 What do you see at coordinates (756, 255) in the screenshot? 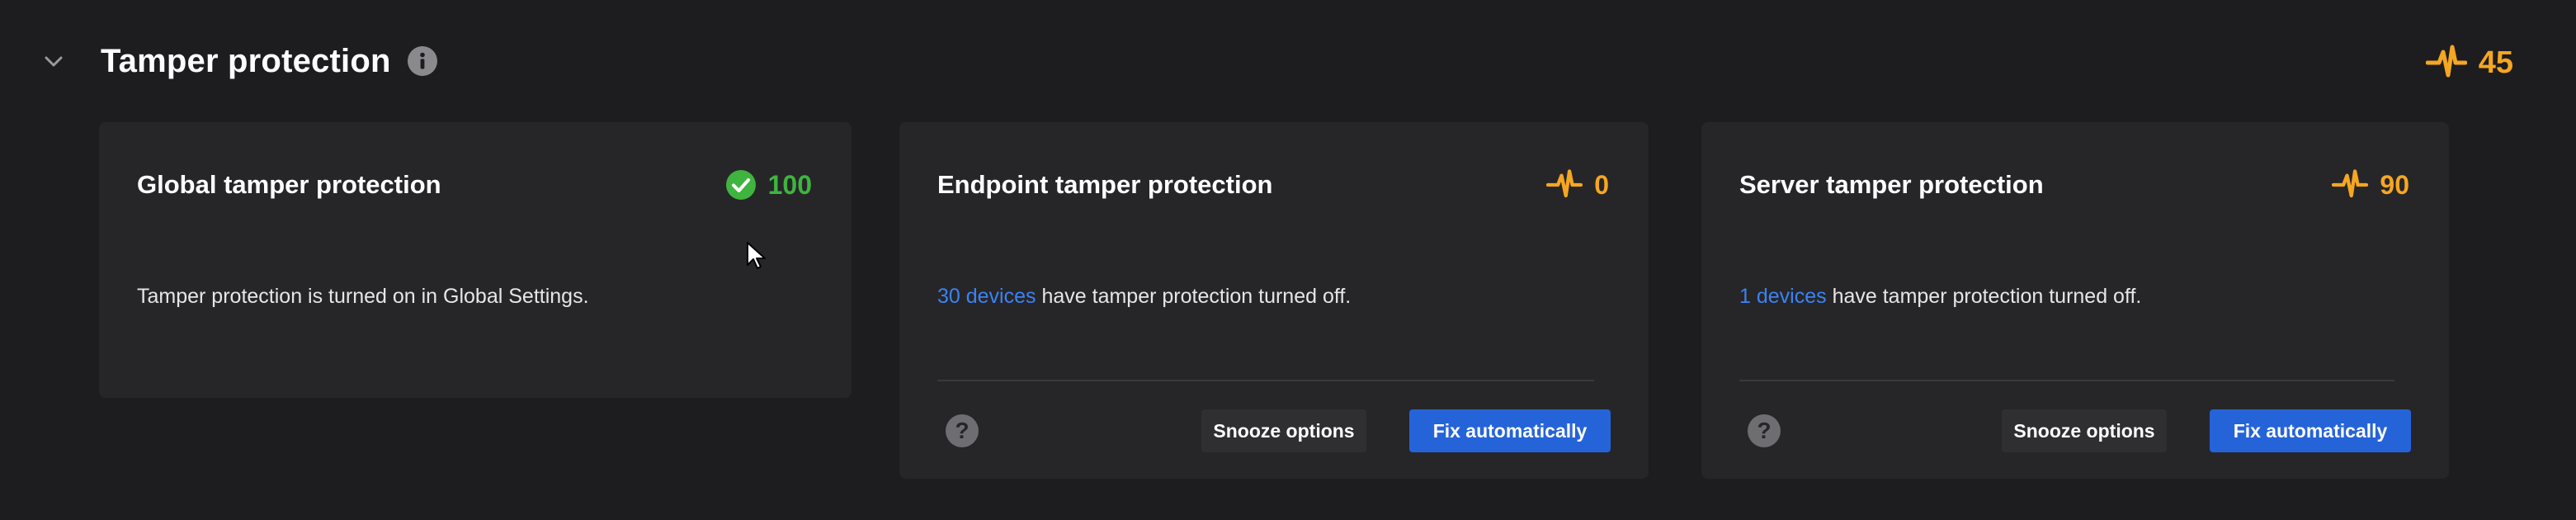
I see `mouse-cursor-icon` at bounding box center [756, 255].